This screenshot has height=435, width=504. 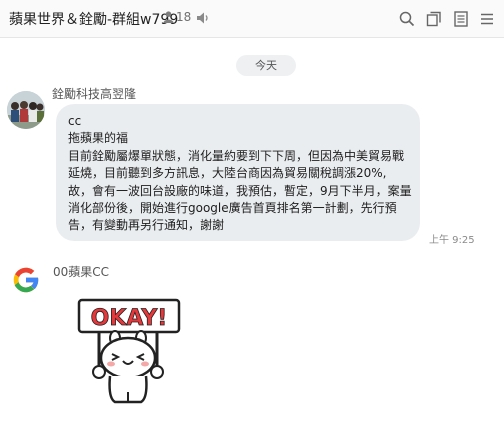 I want to click on sender-name: 00蘋果CC, so click(x=81, y=272).